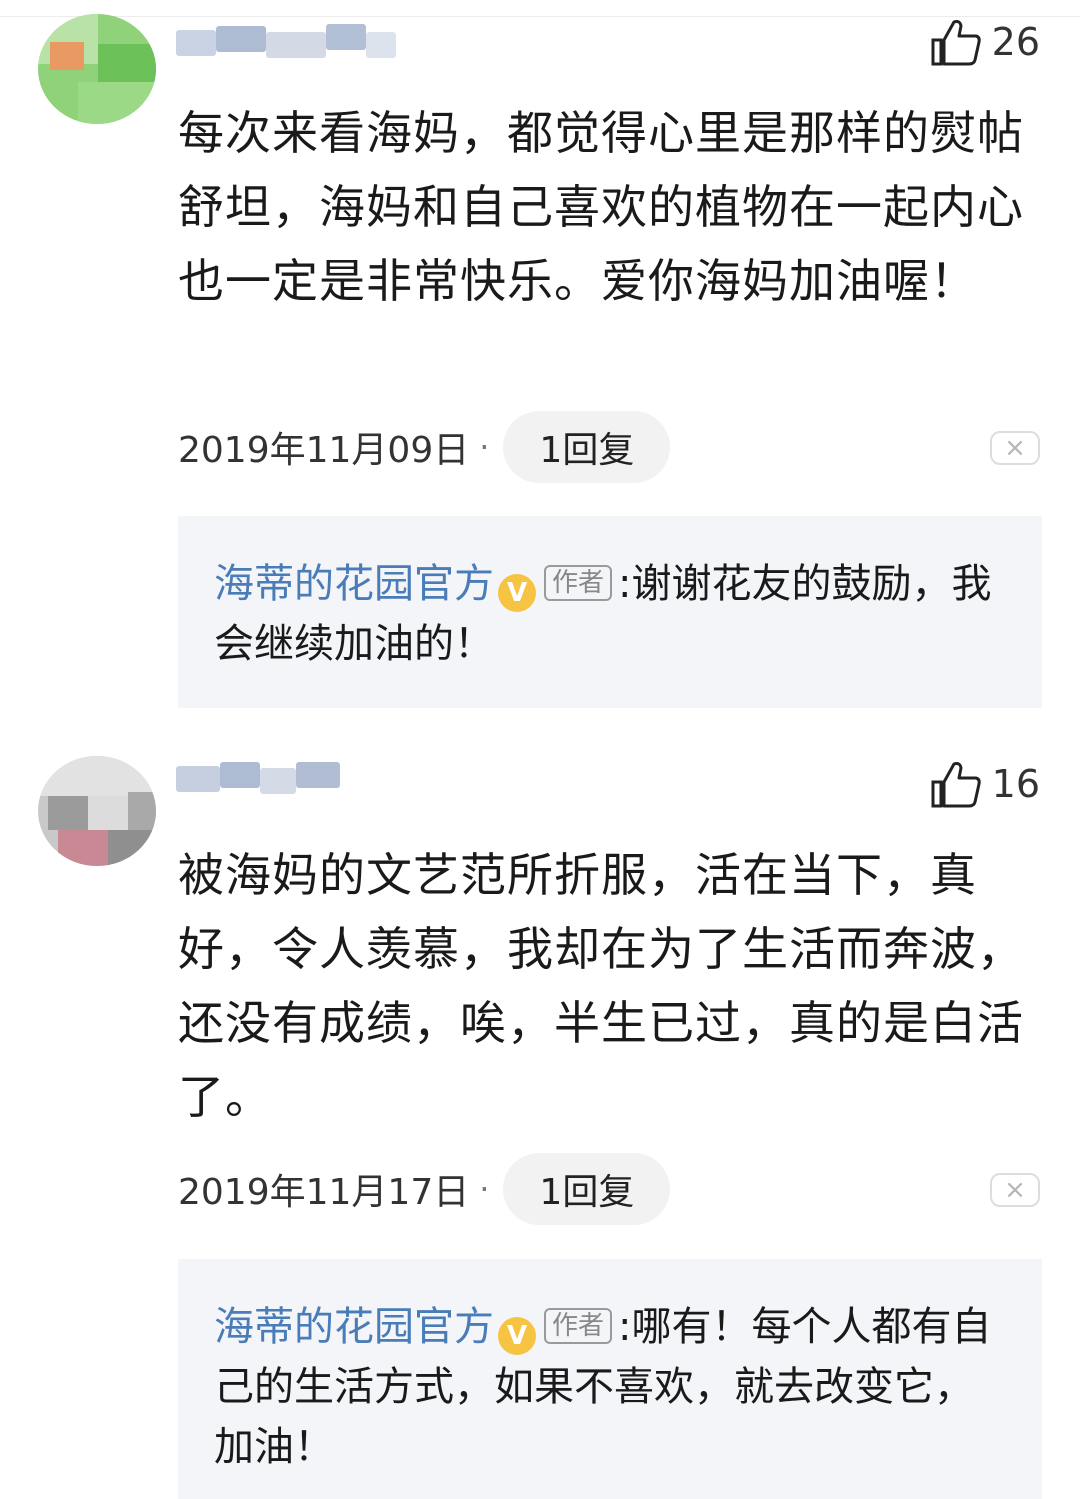 This screenshot has height=1499, width=1080. I want to click on comment-meta: 2019年11月17日 · 1回复, so click(424, 1189).